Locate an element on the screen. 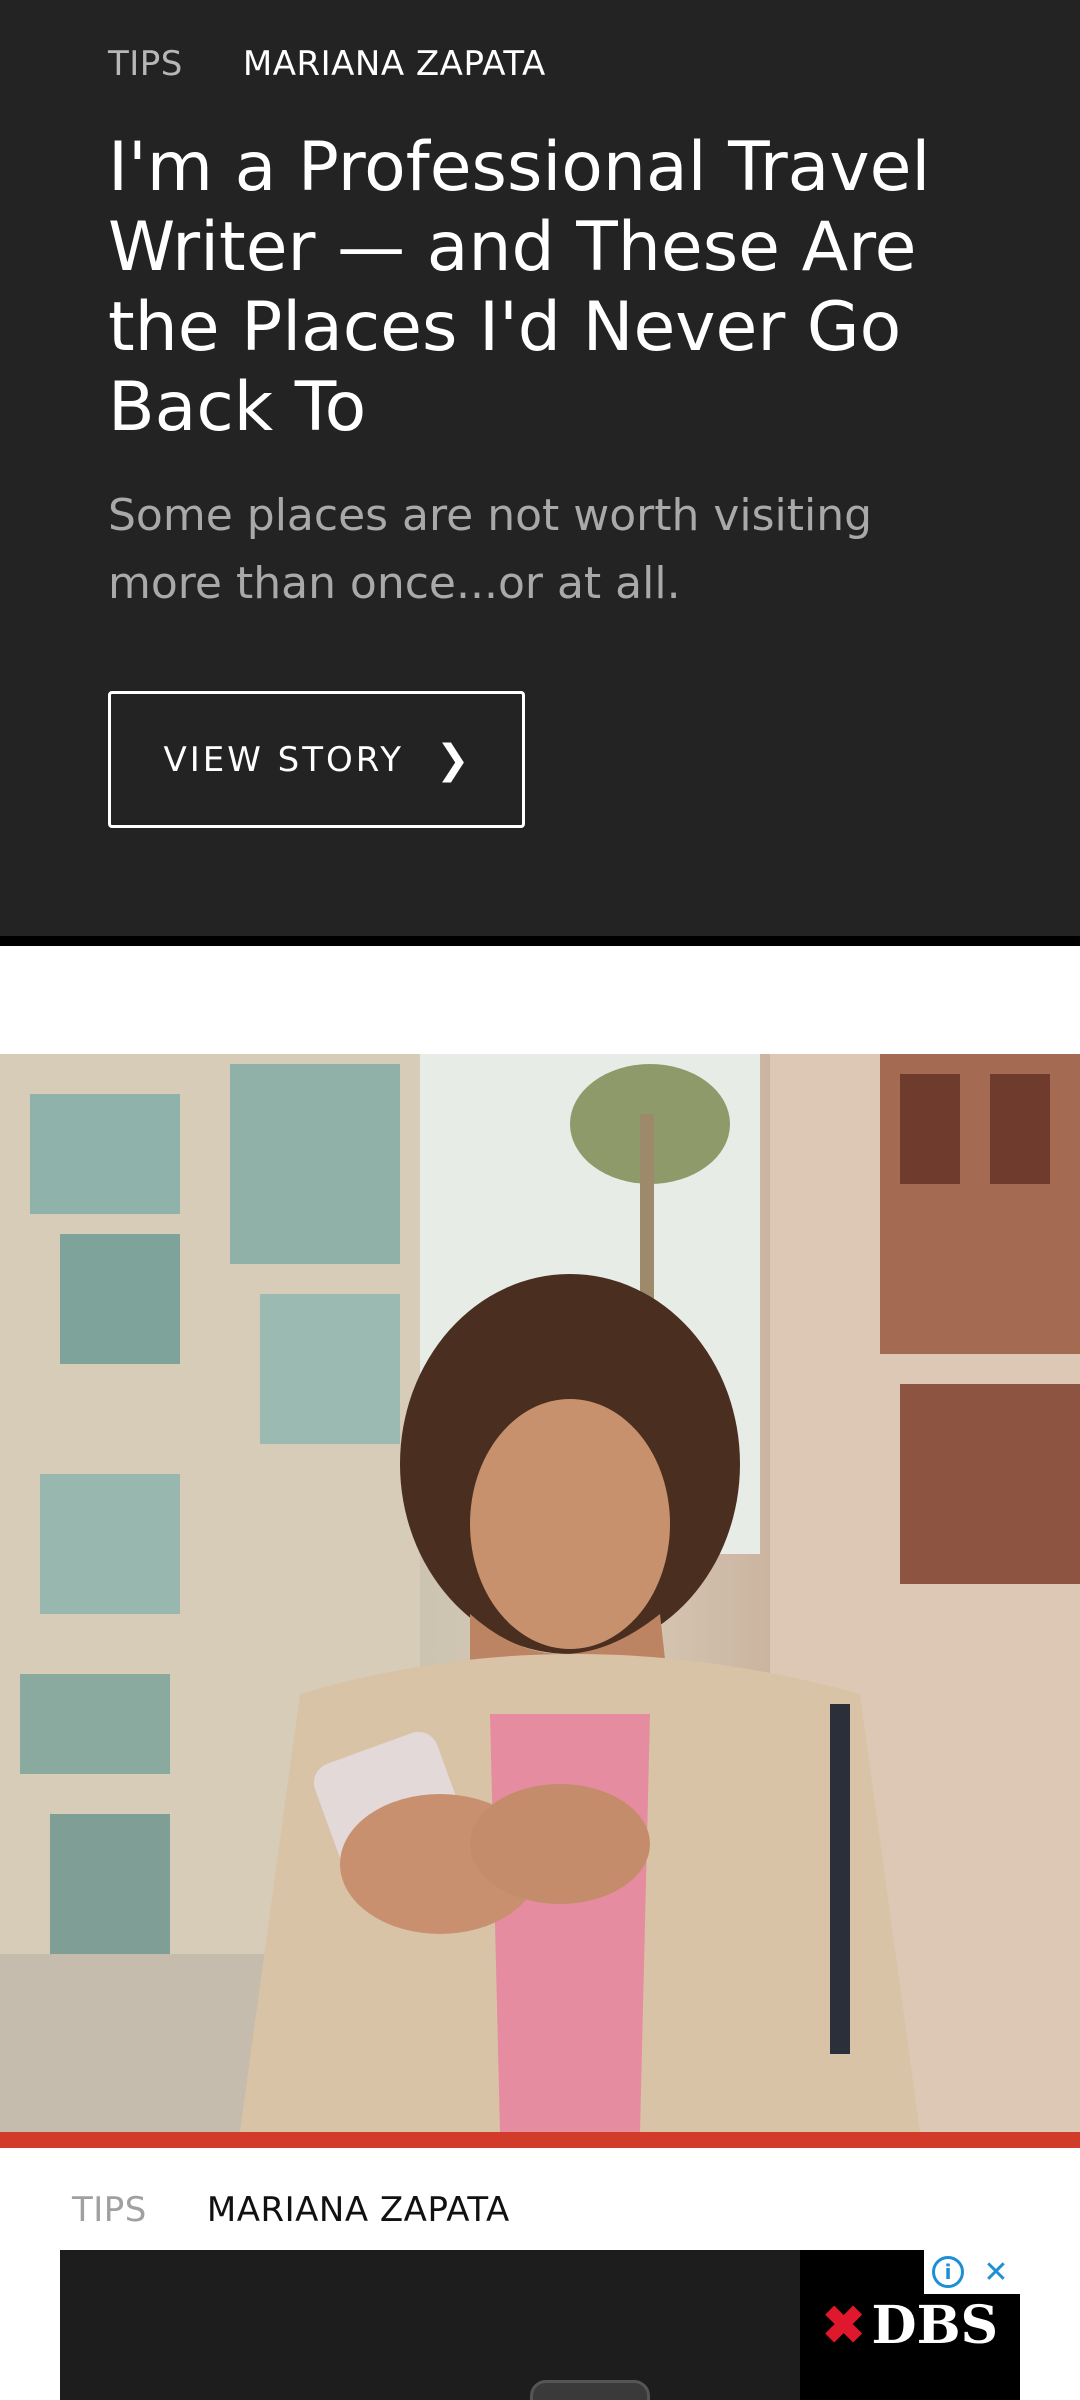 The height and width of the screenshot is (2400, 1080). dbs-logo-icon: ✖ is located at coordinates (843, 2325).